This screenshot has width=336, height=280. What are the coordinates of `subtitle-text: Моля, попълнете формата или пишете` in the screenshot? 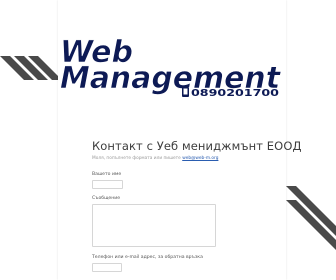 It's located at (136, 158).